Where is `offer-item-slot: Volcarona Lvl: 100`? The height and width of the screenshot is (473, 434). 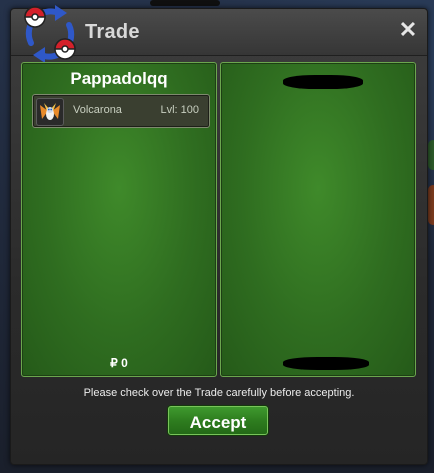
offer-item-slot: Volcarona Lvl: 100 is located at coordinates (121, 111).